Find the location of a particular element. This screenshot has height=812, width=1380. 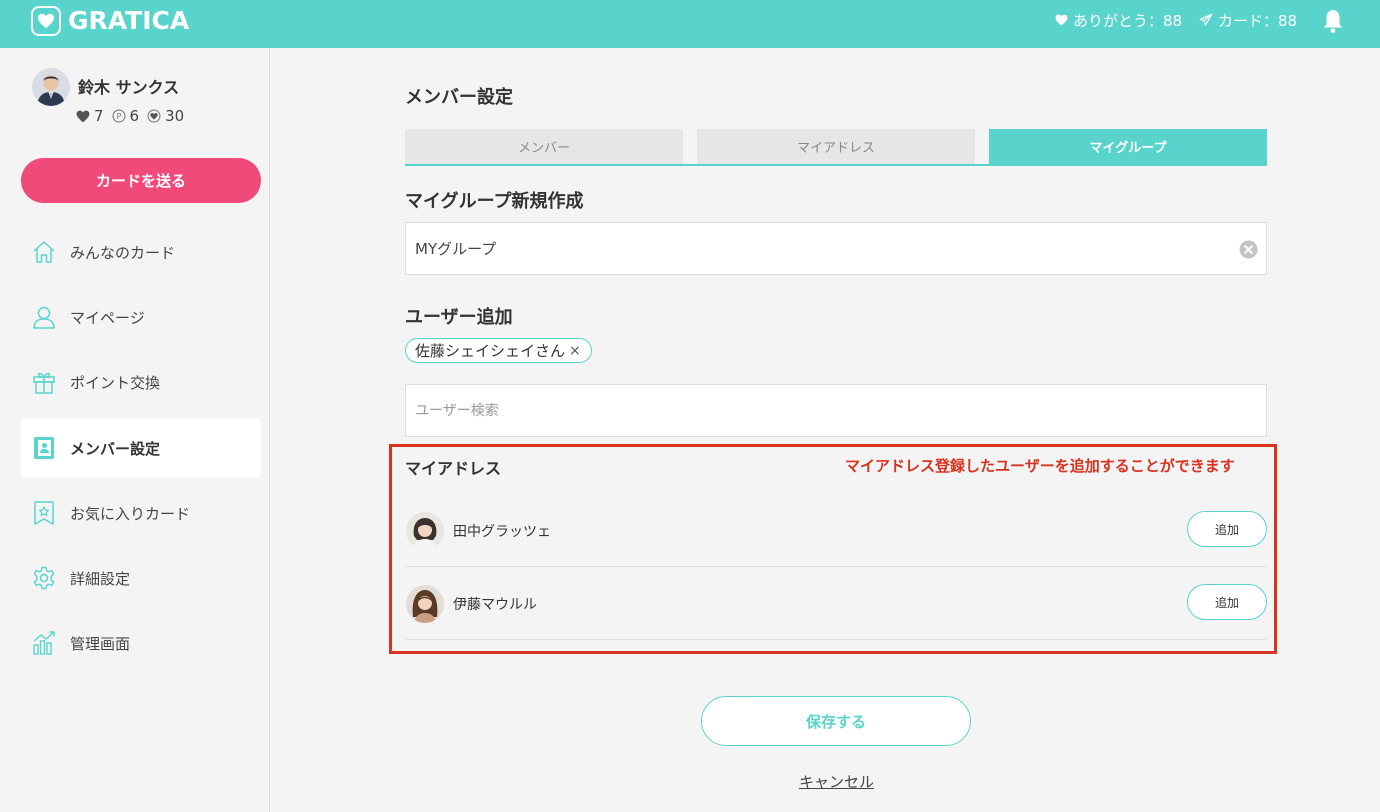

address-list-item: 伊藤マウルル 追加 is located at coordinates (836, 603).